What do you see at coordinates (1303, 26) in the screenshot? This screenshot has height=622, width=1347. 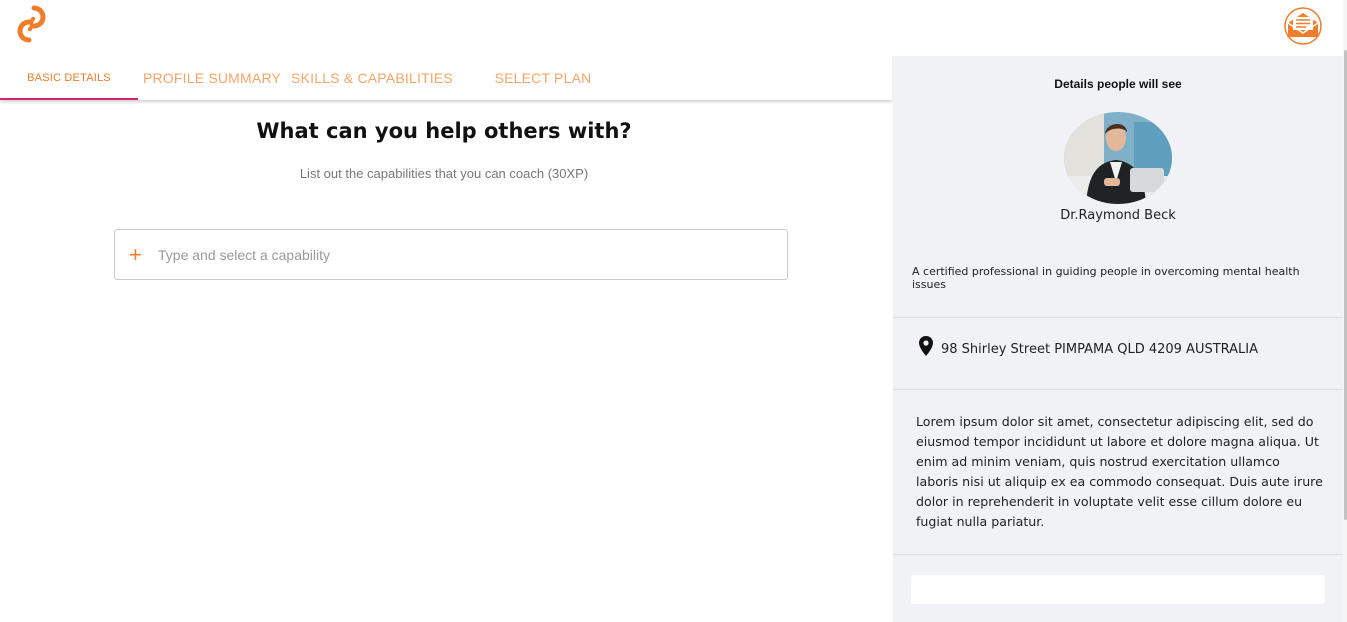 I see `envelope-icon` at bounding box center [1303, 26].